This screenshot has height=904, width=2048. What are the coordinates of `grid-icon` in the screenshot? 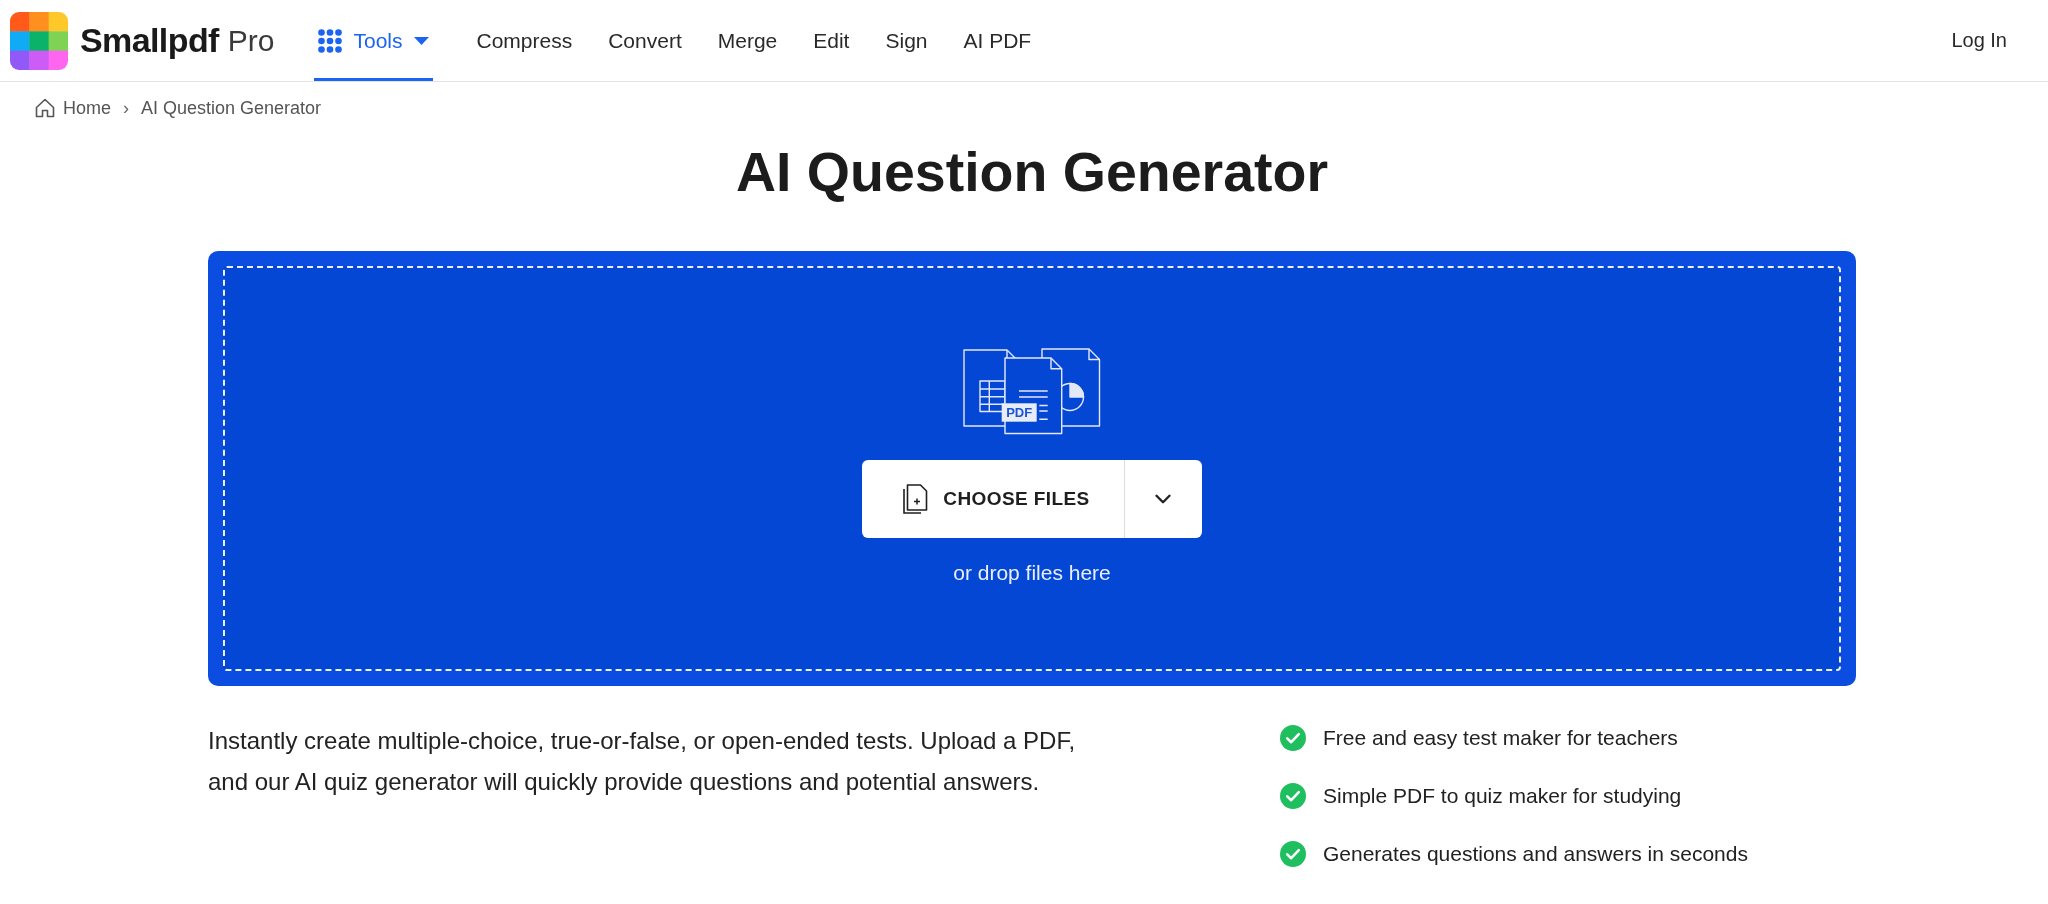 It's located at (330, 40).